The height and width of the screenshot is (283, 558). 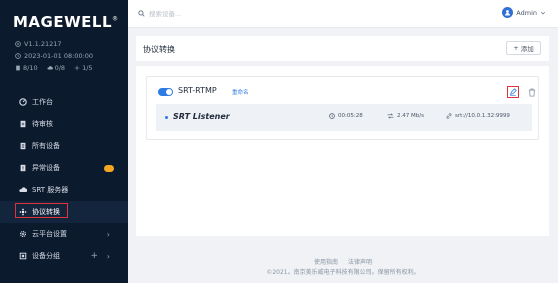 What do you see at coordinates (23, 124) in the screenshot?
I see `pending-icon` at bounding box center [23, 124].